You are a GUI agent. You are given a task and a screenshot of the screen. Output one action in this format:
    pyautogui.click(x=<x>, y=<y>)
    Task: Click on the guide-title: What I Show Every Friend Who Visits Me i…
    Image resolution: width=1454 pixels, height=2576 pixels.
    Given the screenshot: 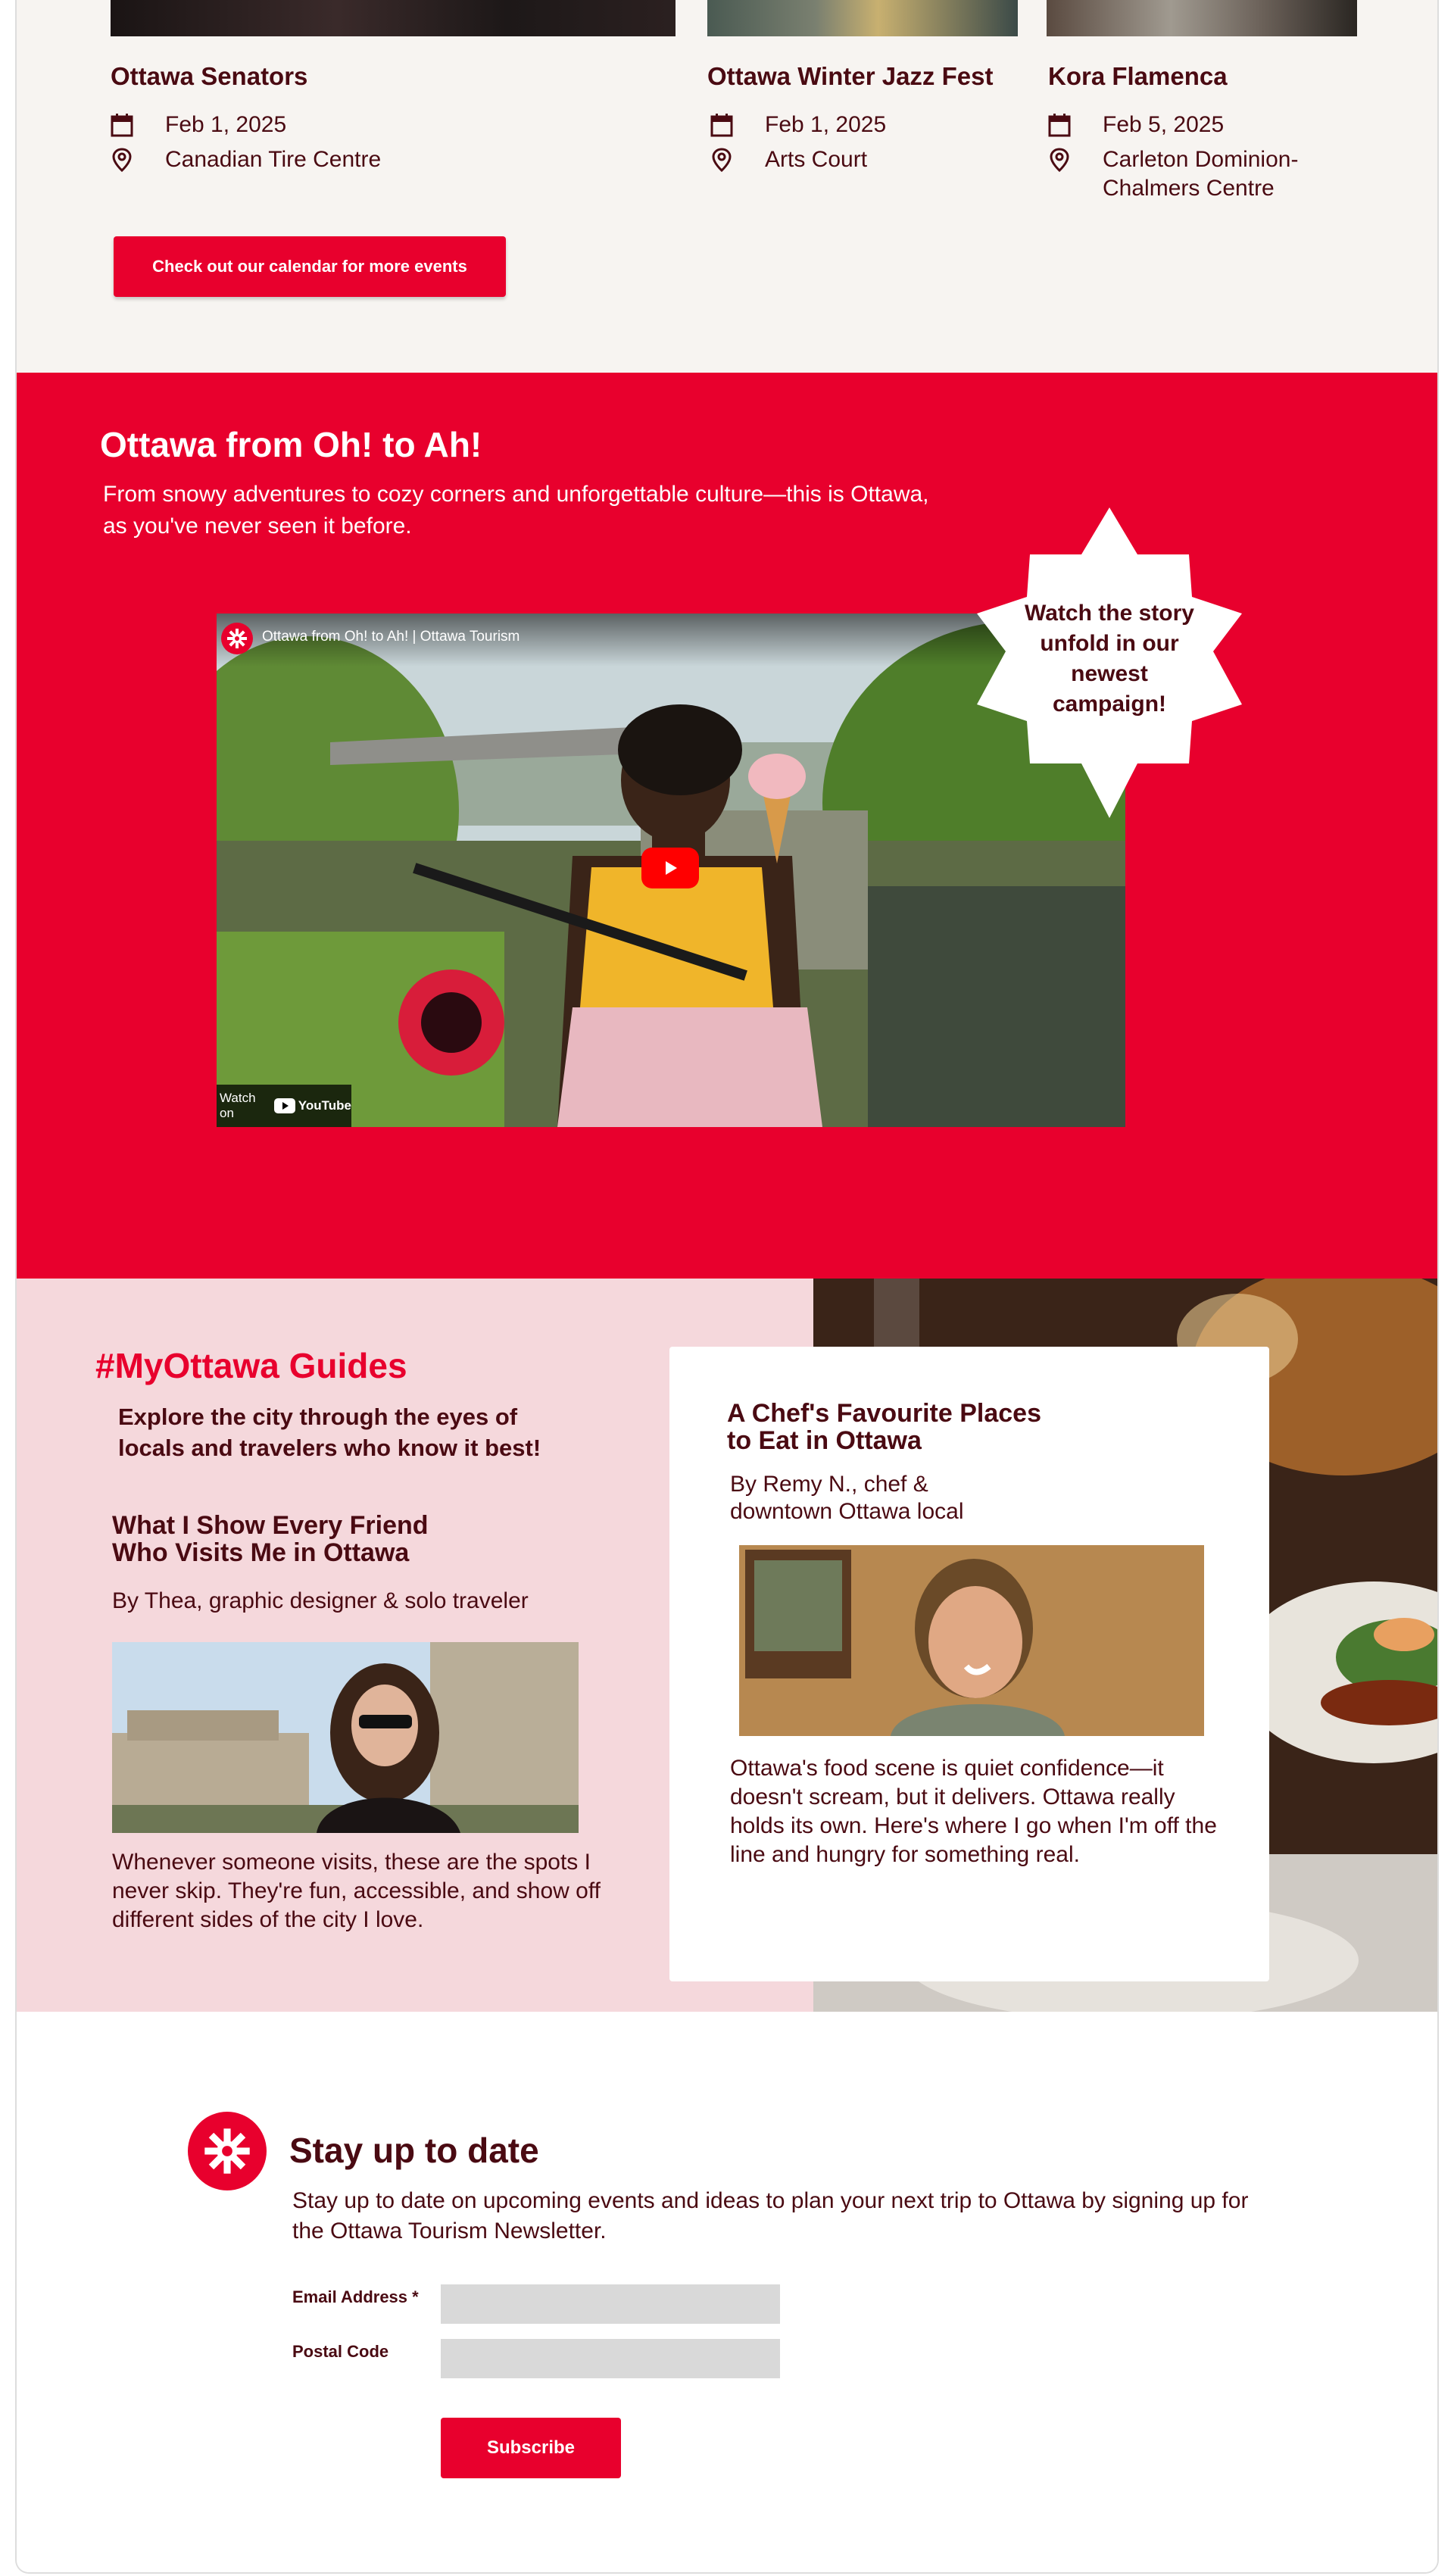 What is the action you would take?
    pyautogui.click(x=309, y=1539)
    